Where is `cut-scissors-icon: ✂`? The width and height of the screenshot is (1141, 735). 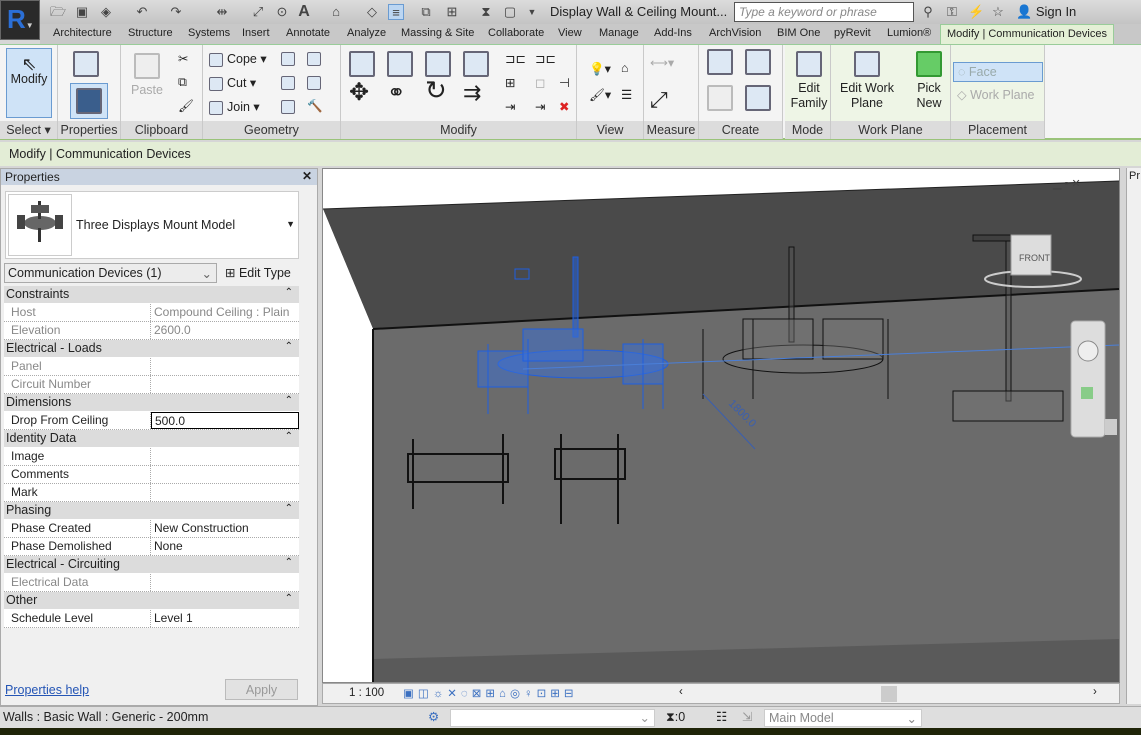
cut-scissors-icon: ✂ is located at coordinates (183, 58).